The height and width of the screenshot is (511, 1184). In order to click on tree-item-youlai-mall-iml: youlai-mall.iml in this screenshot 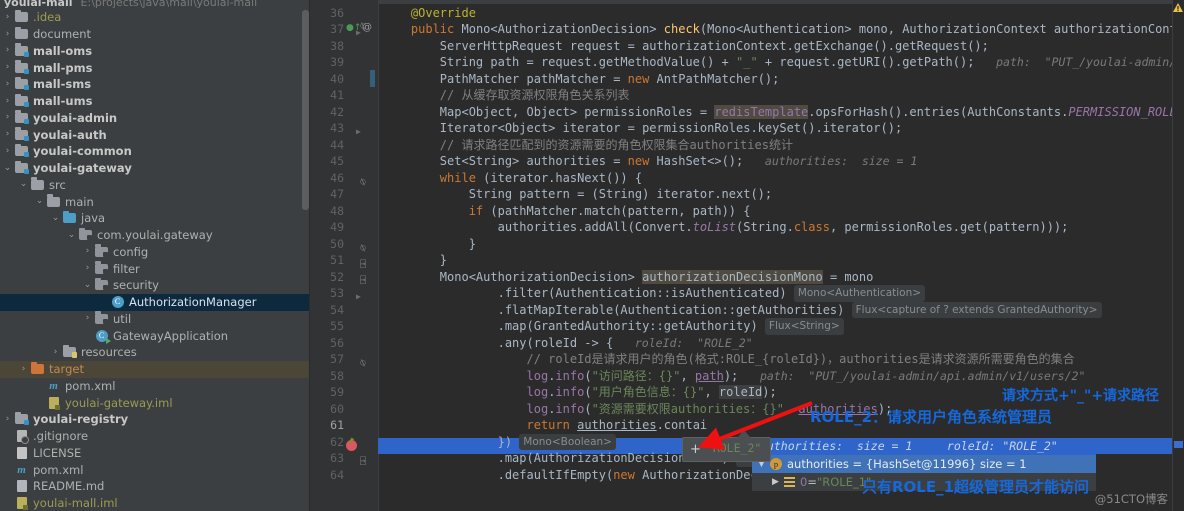, I will do `click(155, 503)`.